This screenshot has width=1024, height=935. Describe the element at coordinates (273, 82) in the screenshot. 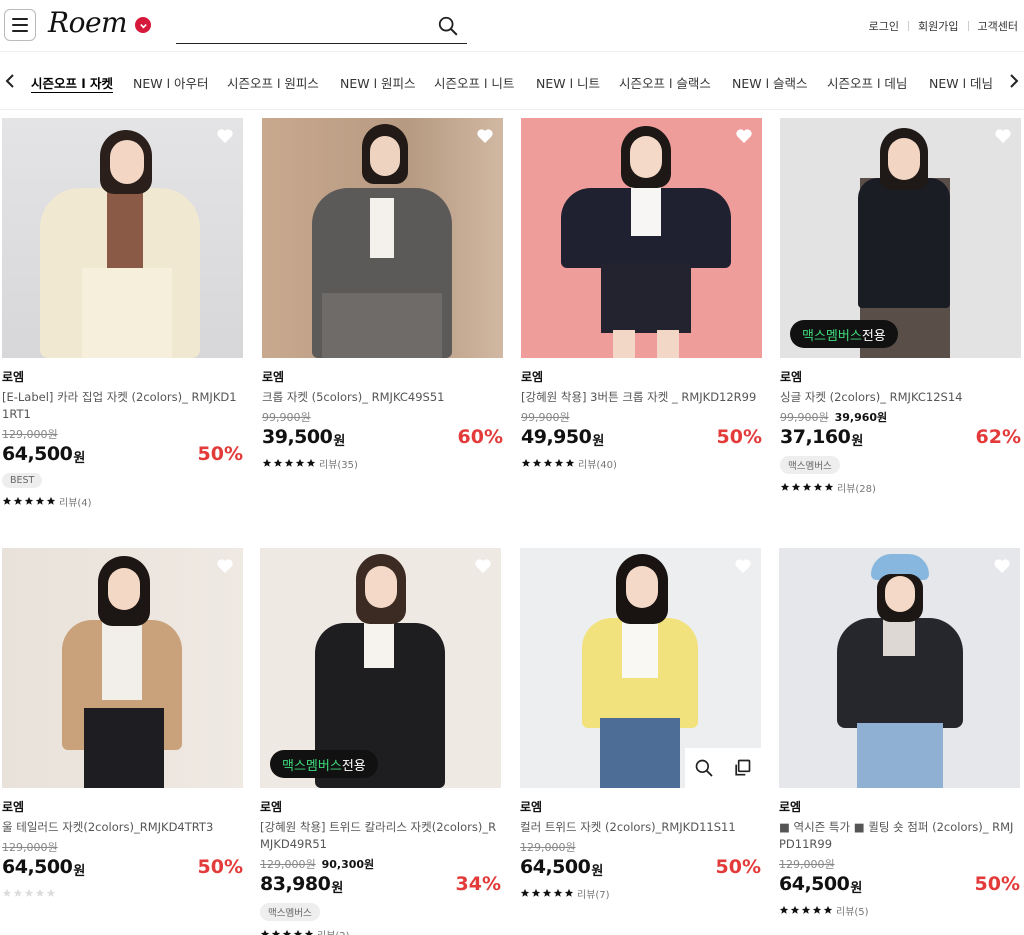

I see `category-tab: 시즌오프 l 원피스` at that location.